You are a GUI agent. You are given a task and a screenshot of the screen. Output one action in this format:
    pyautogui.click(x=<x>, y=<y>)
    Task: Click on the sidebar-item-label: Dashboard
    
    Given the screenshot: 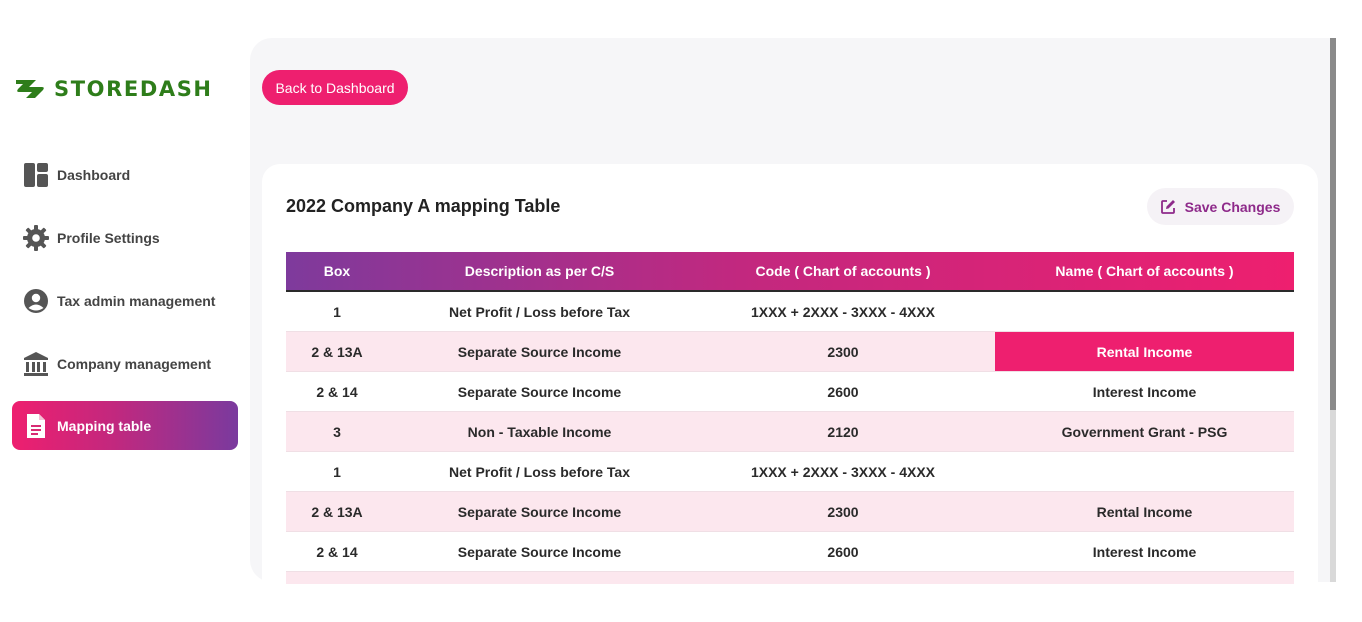 What is the action you would take?
    pyautogui.click(x=94, y=174)
    